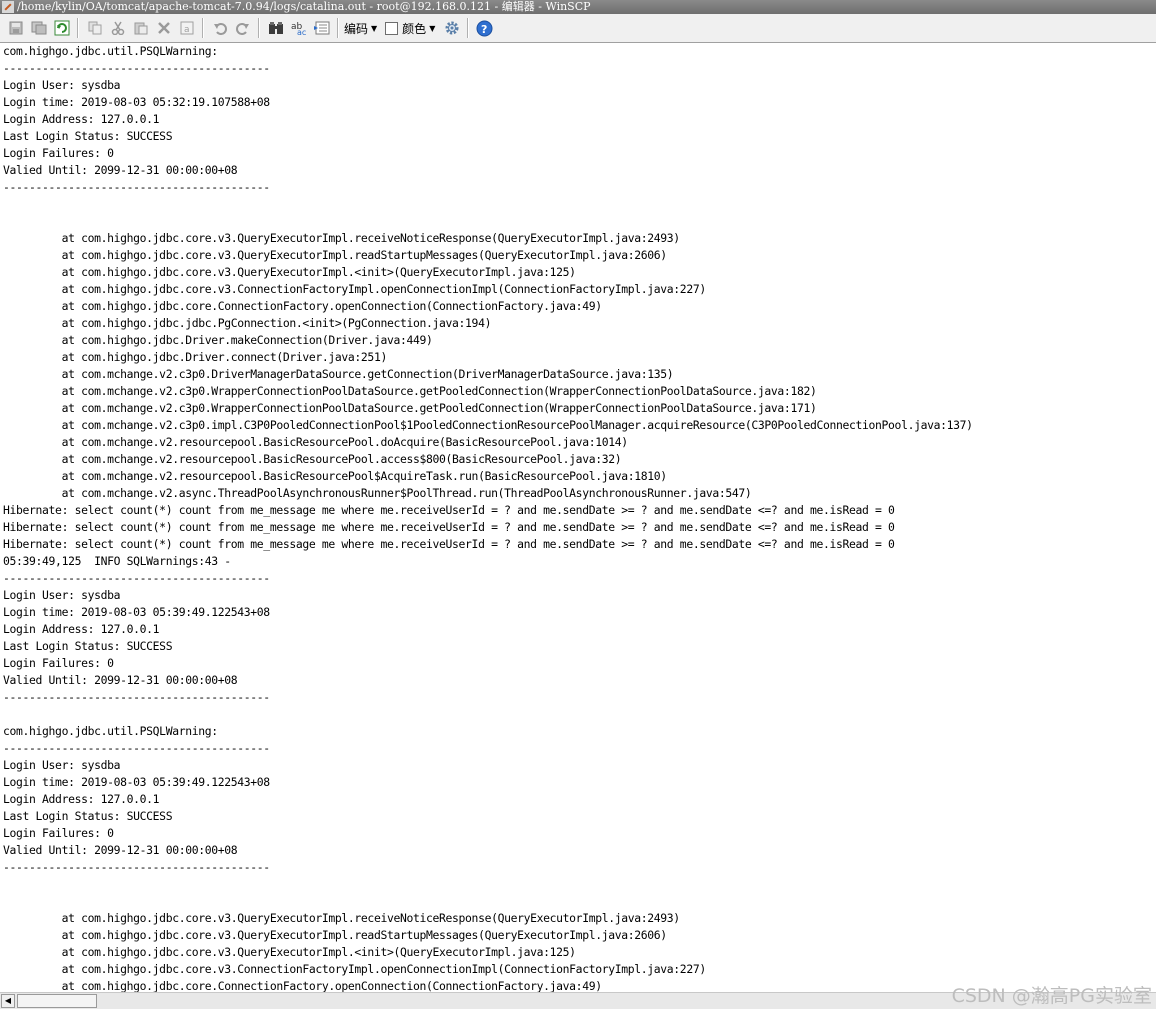 This screenshot has width=1156, height=1013. I want to click on undo-icon, so click(220, 29).